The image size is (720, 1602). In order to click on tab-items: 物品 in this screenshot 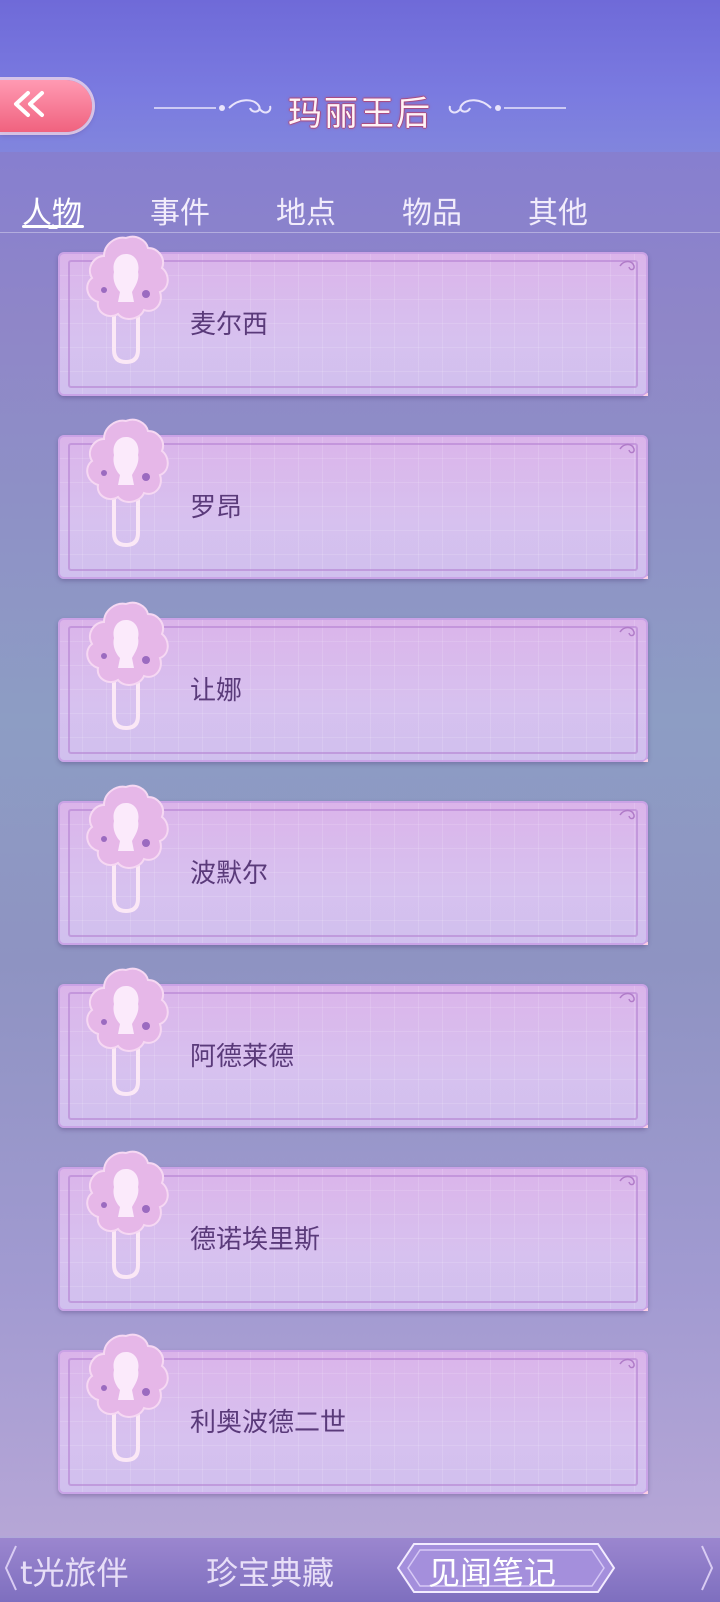, I will do `click(432, 210)`.